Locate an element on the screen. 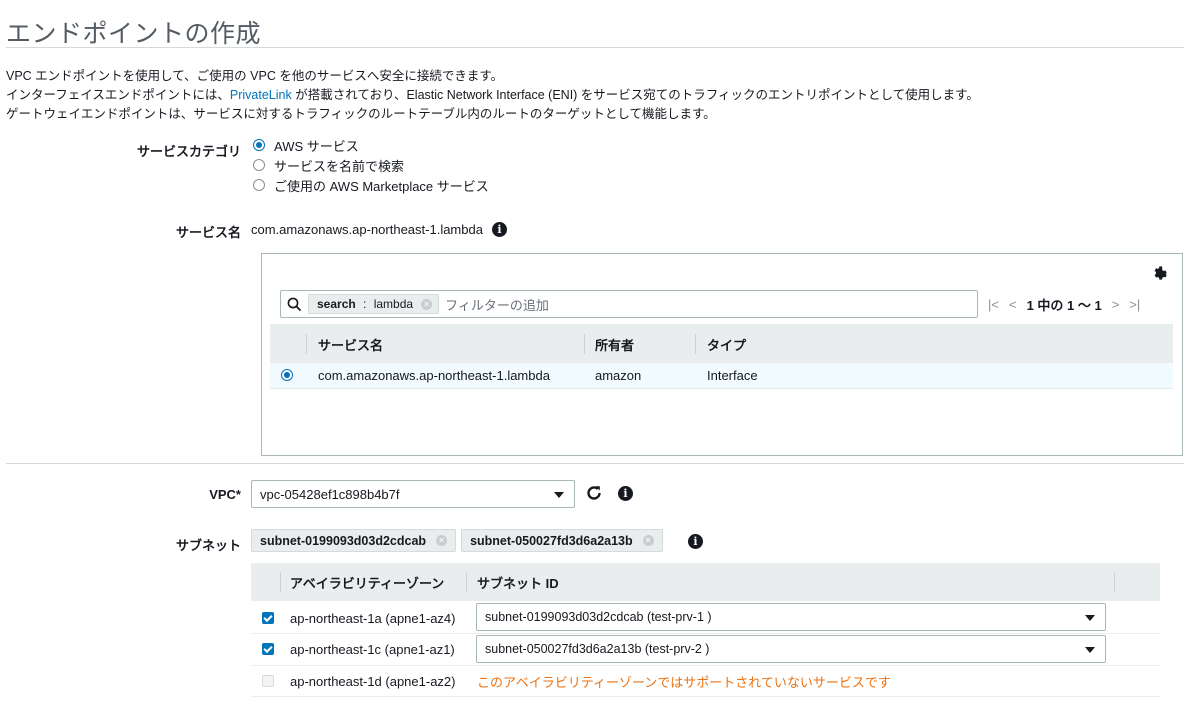 The width and height of the screenshot is (1200, 725). filter-placeholder: フィルターの追加 is located at coordinates (497, 304).